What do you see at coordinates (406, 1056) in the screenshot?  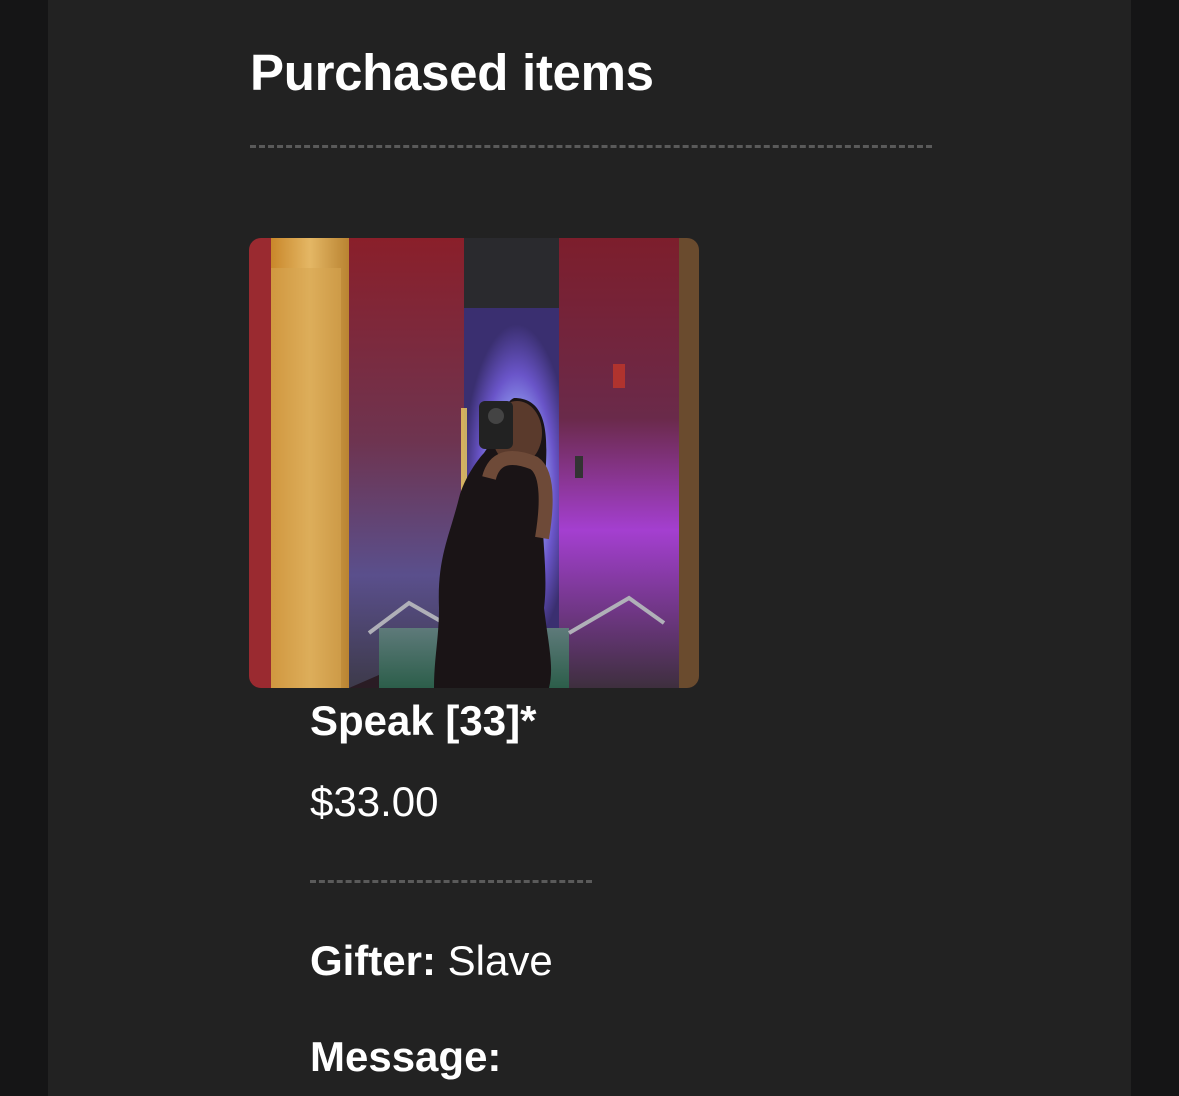 I see `message-label: Message:` at bounding box center [406, 1056].